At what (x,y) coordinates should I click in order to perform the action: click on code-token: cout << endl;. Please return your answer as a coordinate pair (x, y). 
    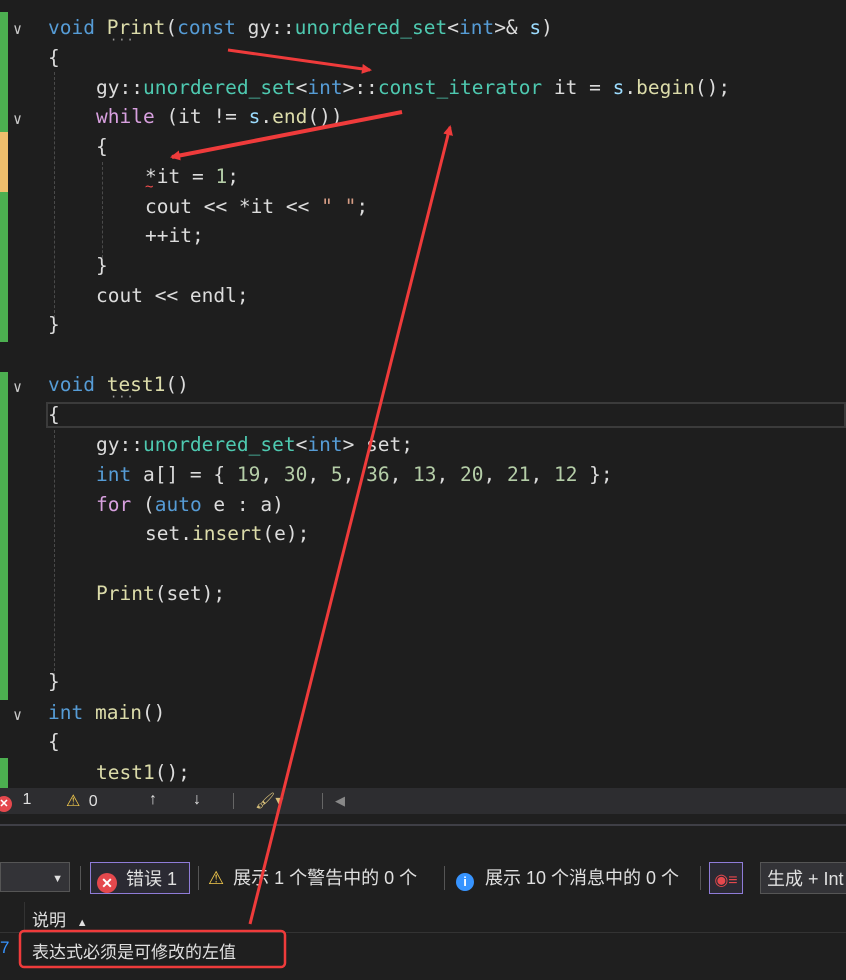
    Looking at the image, I should click on (172, 295).